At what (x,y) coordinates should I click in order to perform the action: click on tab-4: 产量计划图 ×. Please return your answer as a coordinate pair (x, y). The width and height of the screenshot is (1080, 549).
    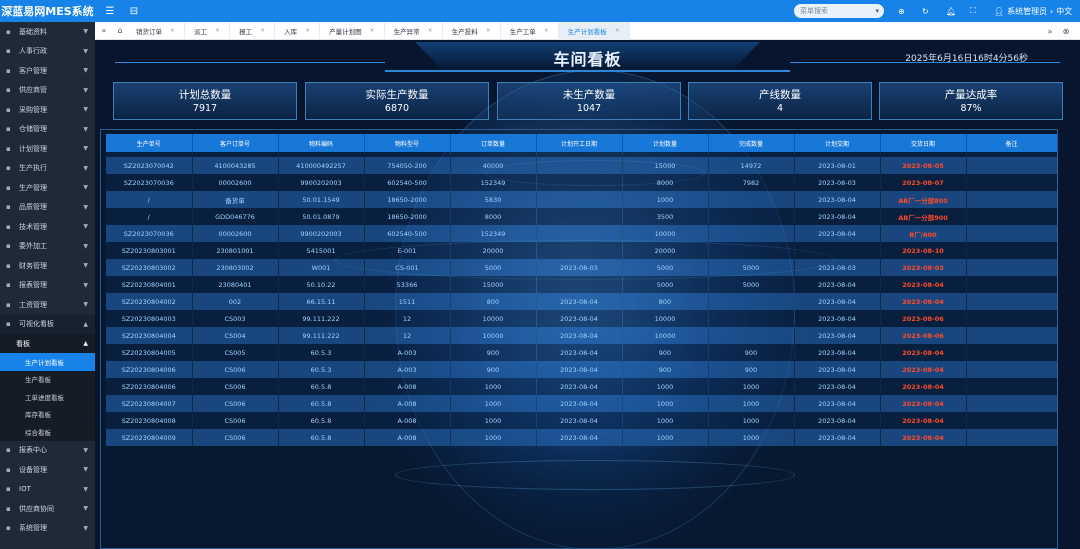
    Looking at the image, I should click on (352, 30).